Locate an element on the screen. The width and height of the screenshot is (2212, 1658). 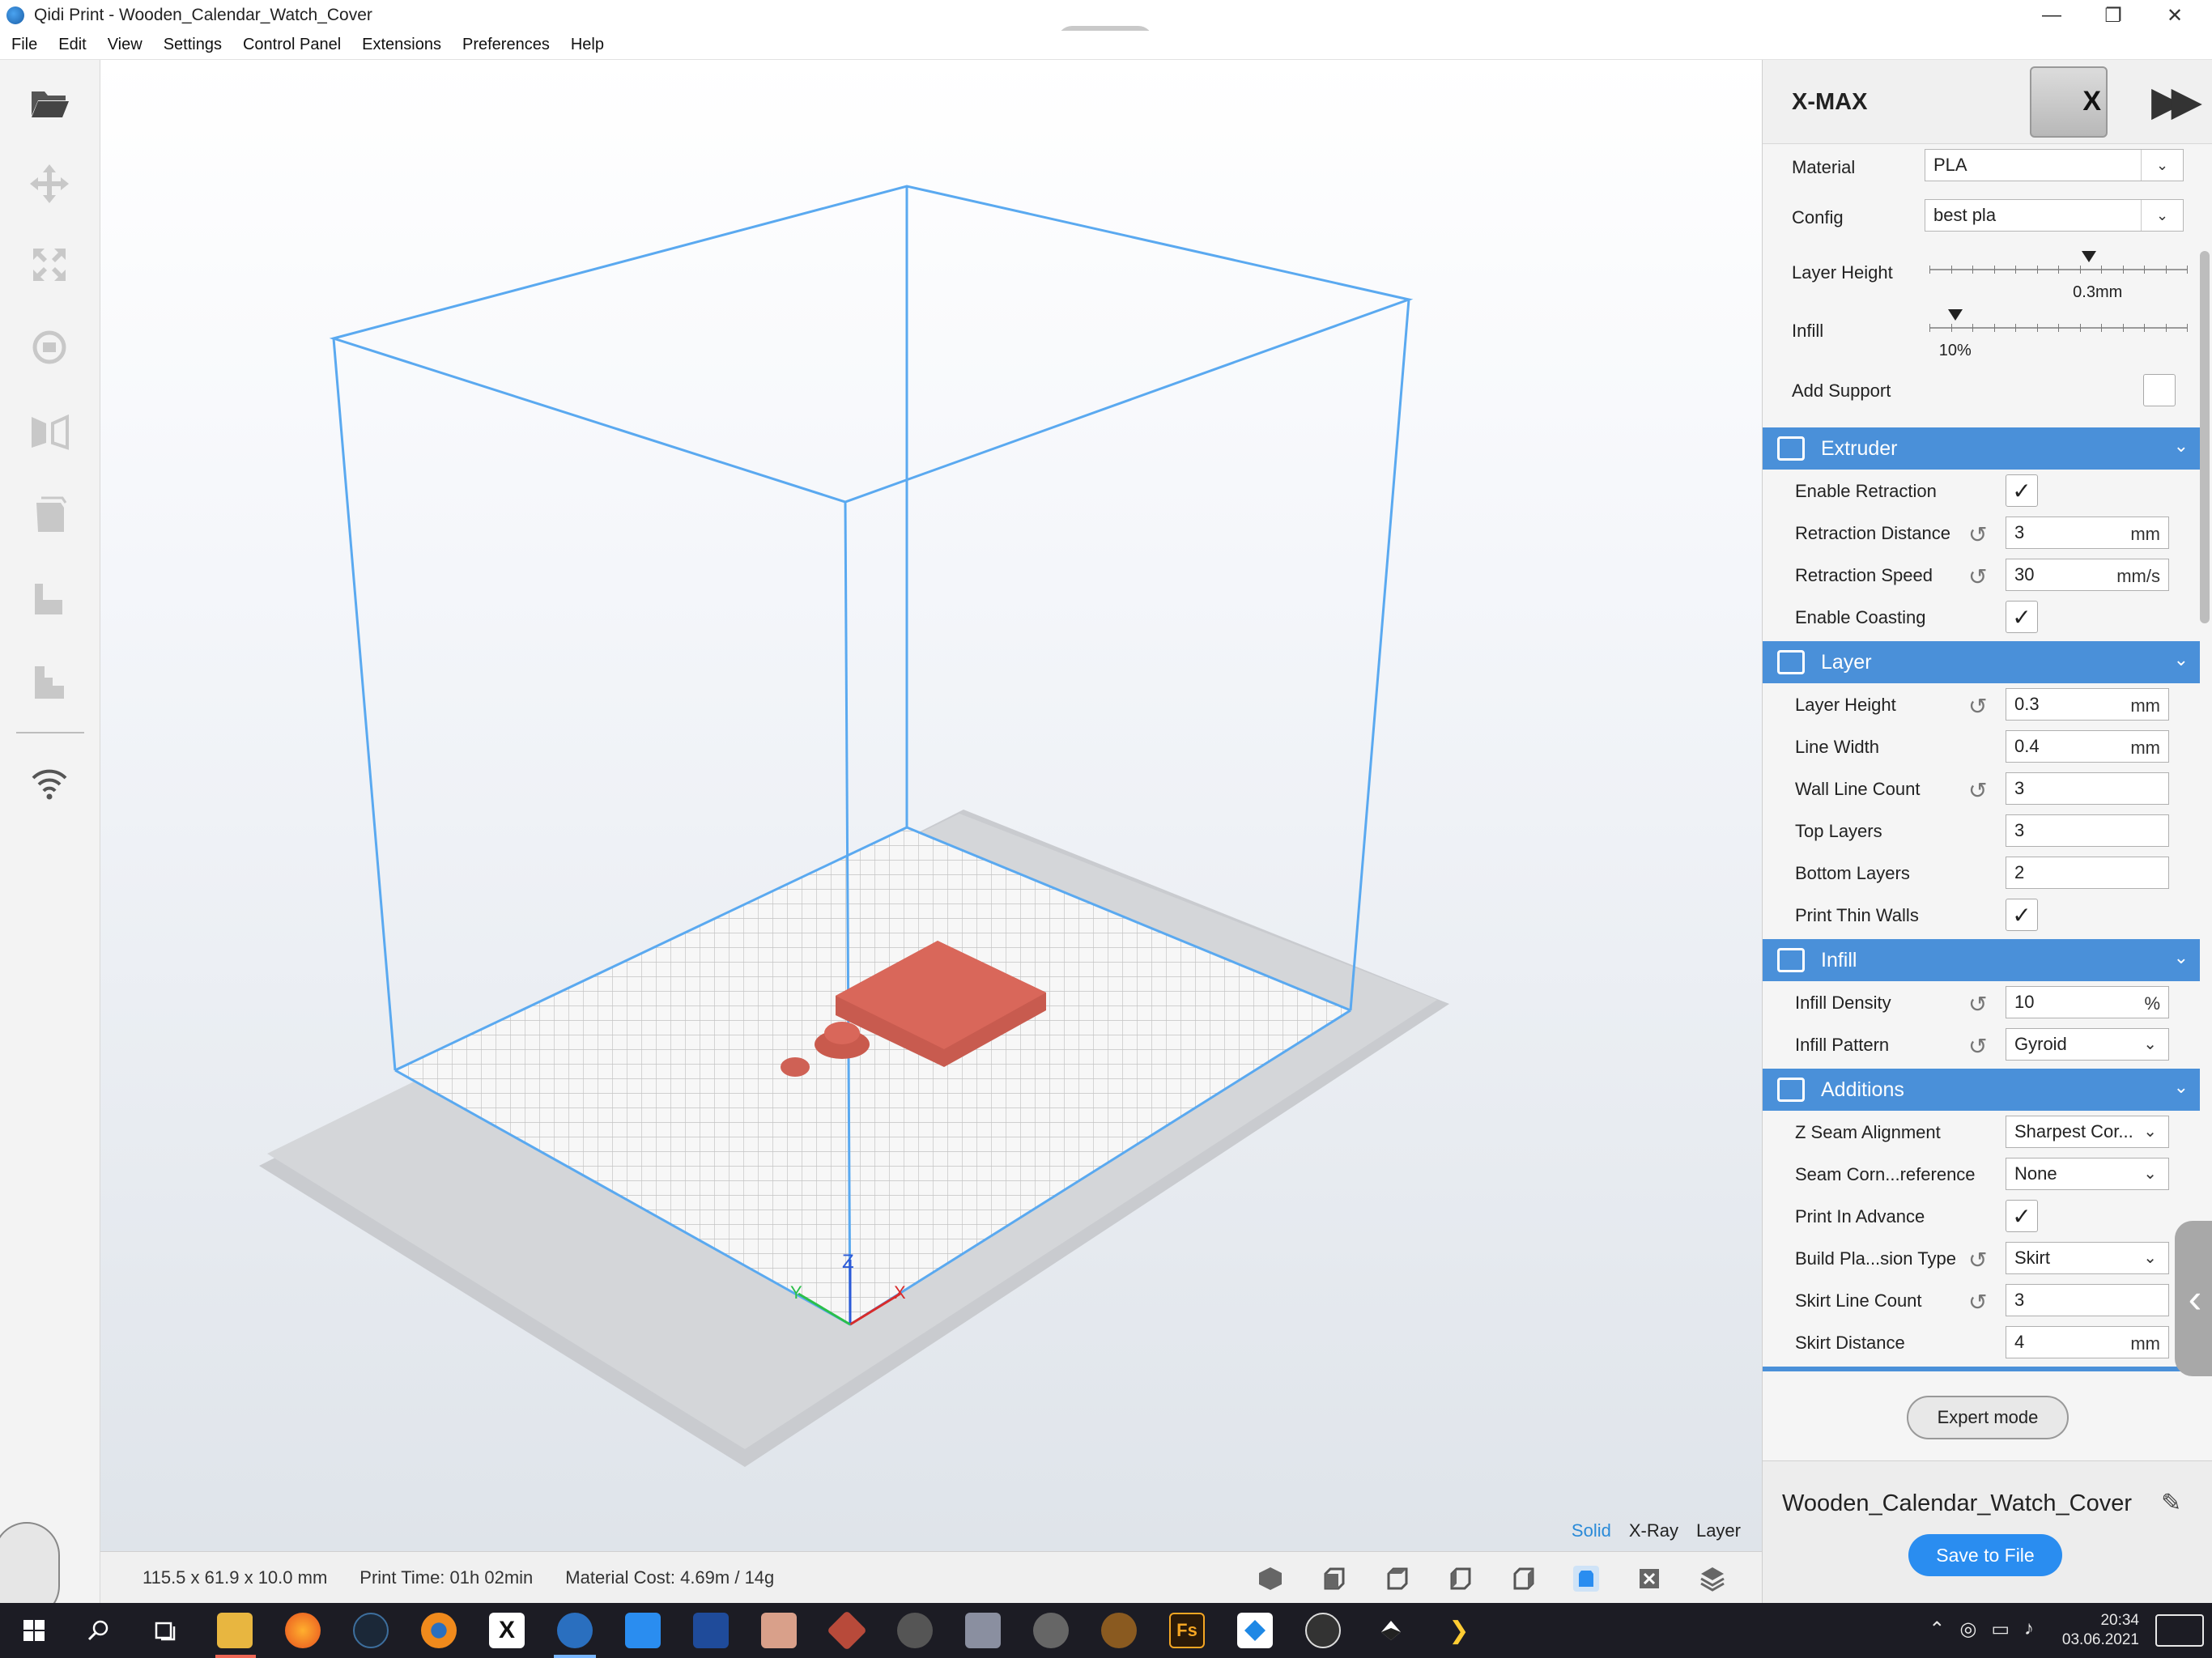
print-thin-walls-checkbox: ✓ is located at coordinates (2022, 915).